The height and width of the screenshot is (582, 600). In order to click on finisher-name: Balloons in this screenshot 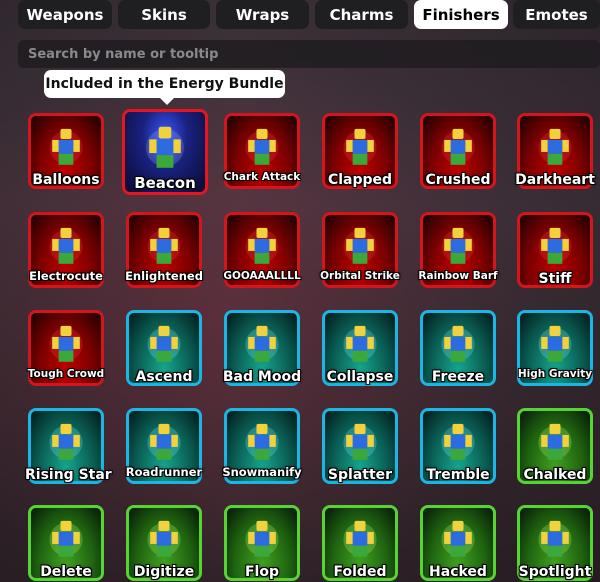, I will do `click(66, 180)`.